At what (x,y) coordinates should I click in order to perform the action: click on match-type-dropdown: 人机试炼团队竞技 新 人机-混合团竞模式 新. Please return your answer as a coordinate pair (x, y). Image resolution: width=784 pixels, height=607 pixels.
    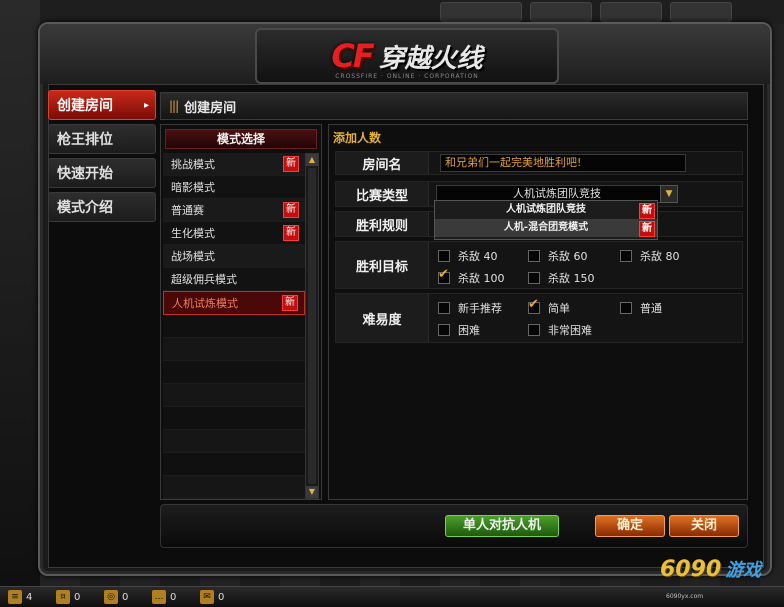
    Looking at the image, I should click on (546, 220).